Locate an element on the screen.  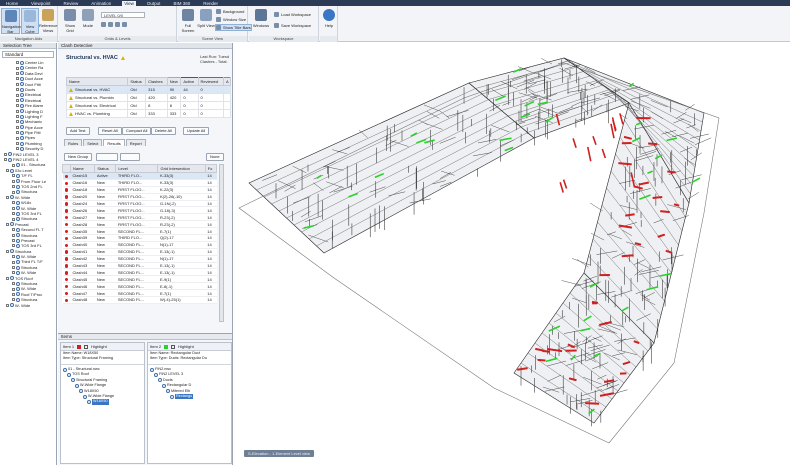
menu-animation: Animation is located at coordinates (101, 3).